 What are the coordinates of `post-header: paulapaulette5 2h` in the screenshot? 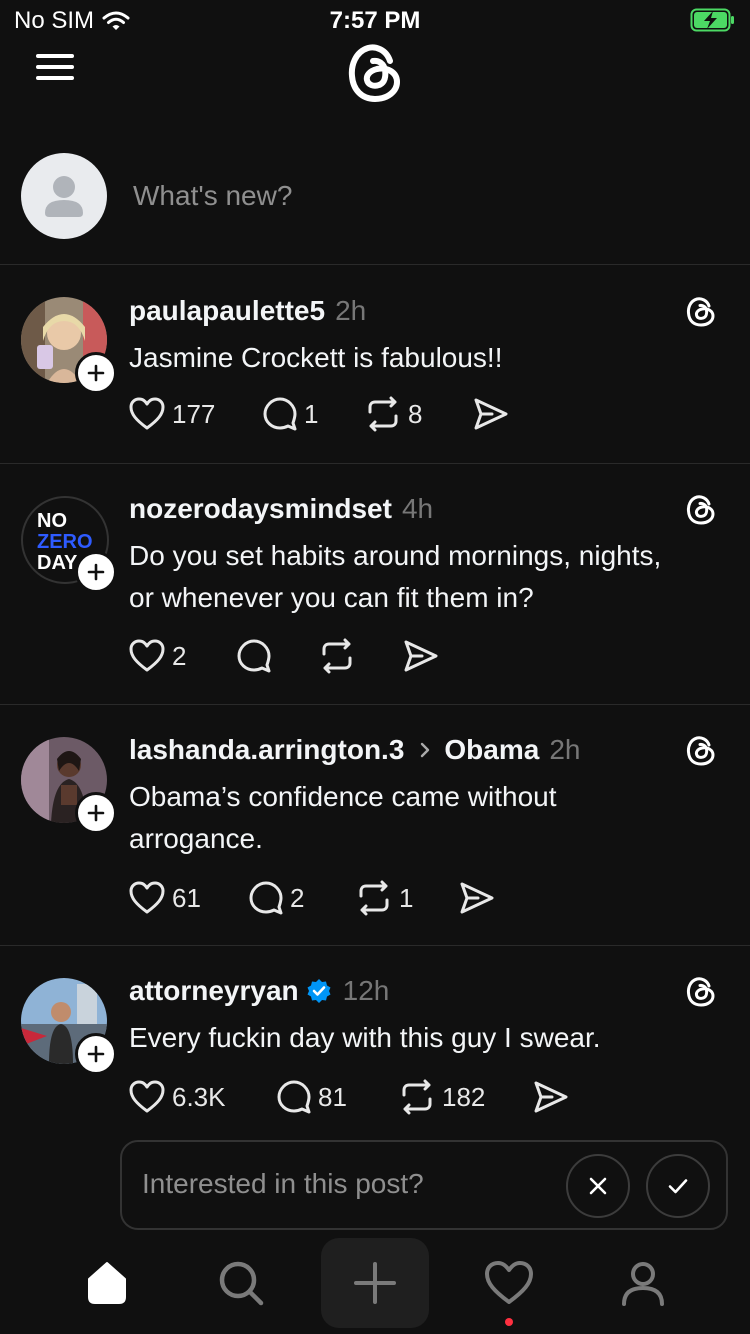 It's located at (247, 311).